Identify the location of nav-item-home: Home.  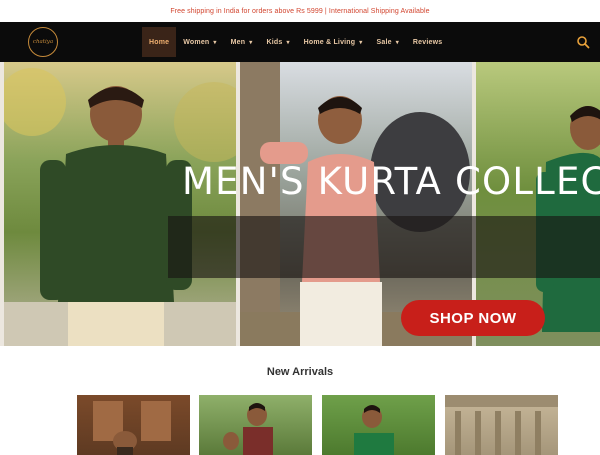
(159, 42).